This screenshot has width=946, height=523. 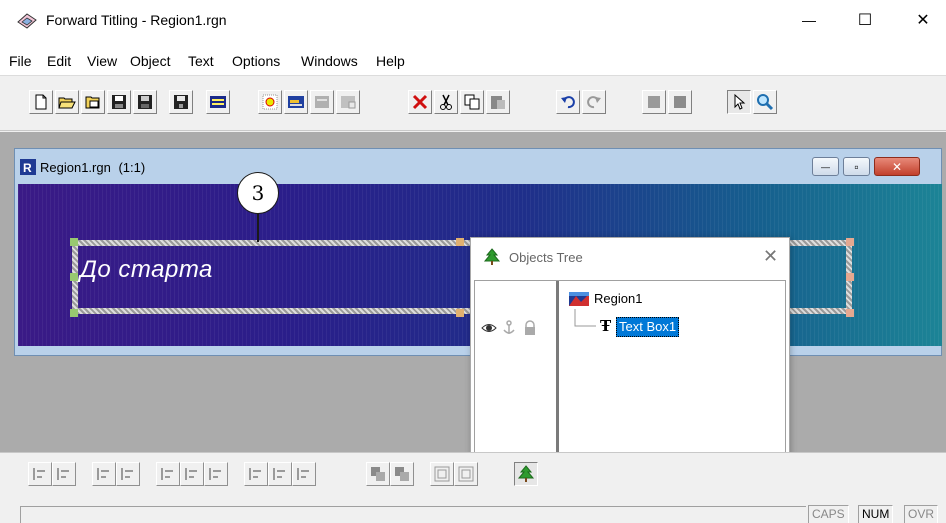 What do you see at coordinates (258, 227) in the screenshot?
I see `callout-pointer-line` at bounding box center [258, 227].